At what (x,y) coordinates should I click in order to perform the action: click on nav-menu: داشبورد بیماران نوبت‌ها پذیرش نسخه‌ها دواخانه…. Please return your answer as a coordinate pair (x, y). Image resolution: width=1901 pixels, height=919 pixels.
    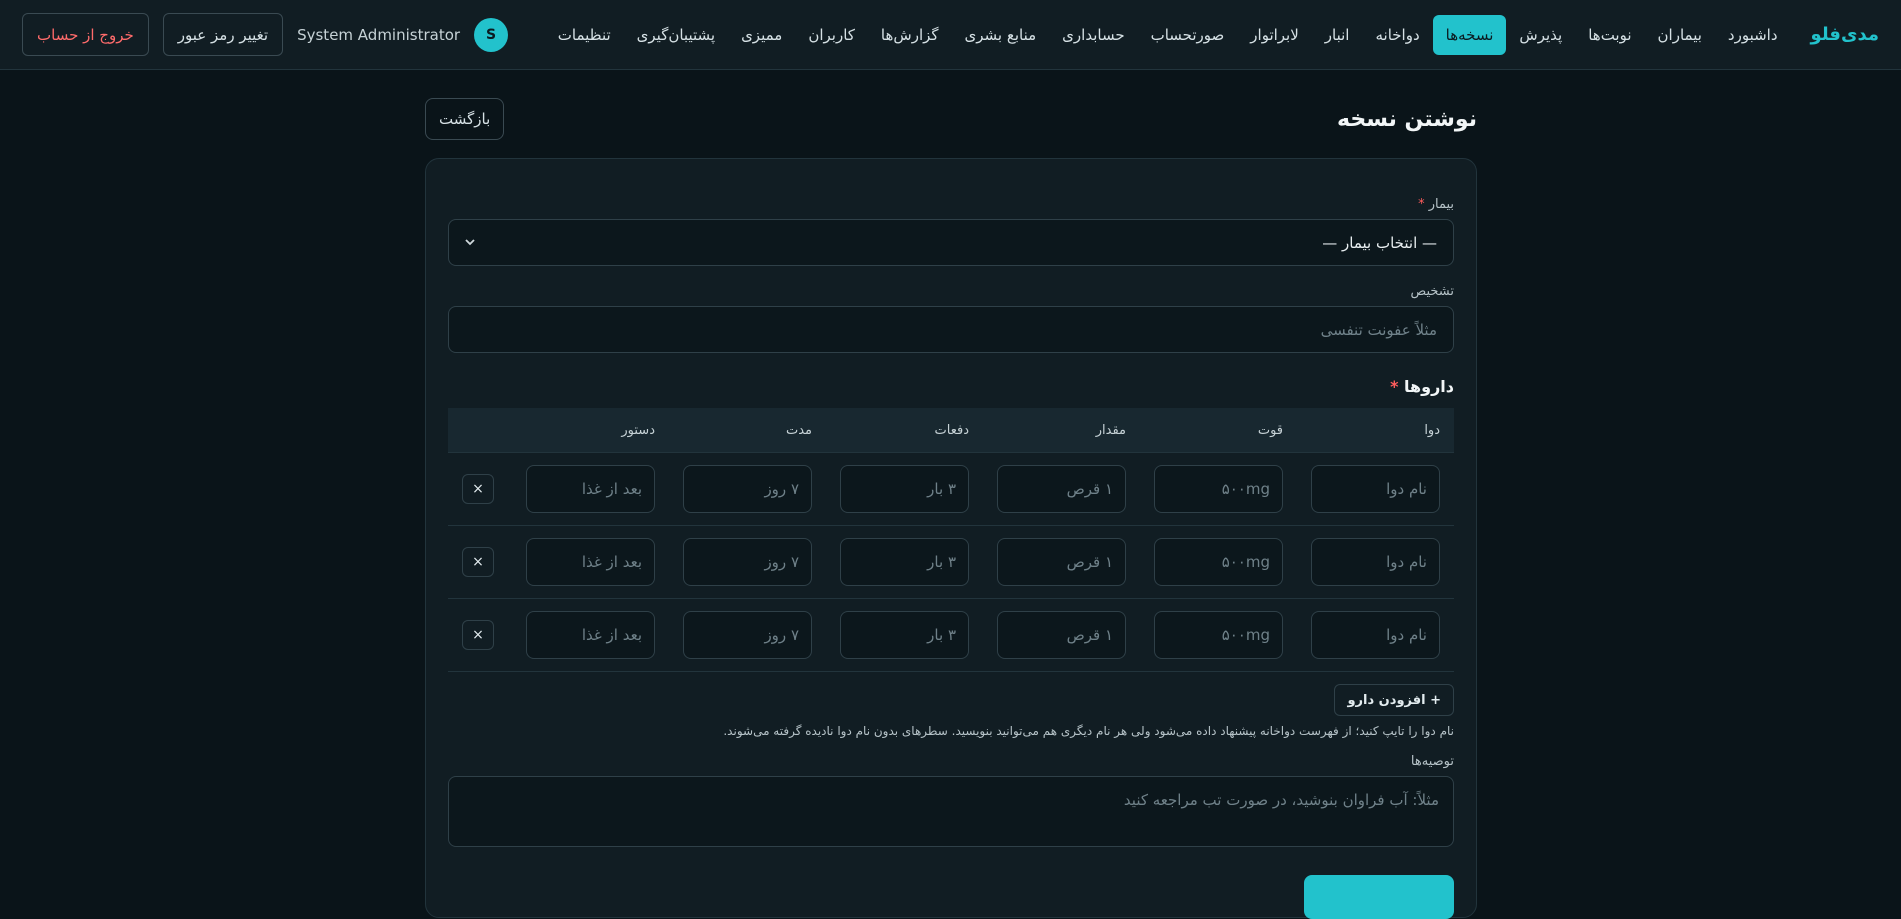
    Looking at the image, I should click on (1168, 34).